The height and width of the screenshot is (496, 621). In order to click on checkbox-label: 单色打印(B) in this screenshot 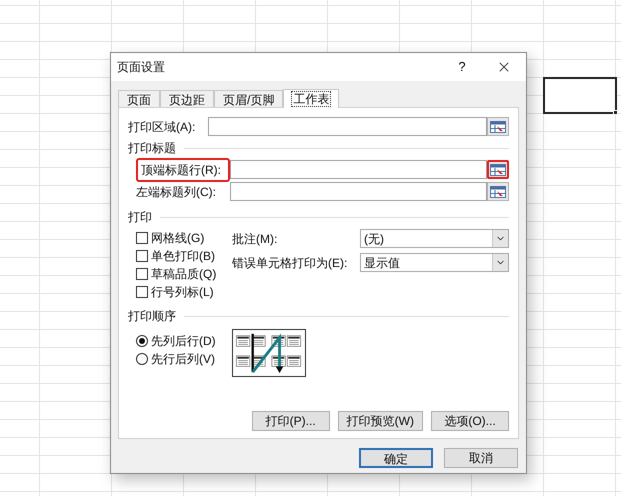, I will do `click(183, 256)`.